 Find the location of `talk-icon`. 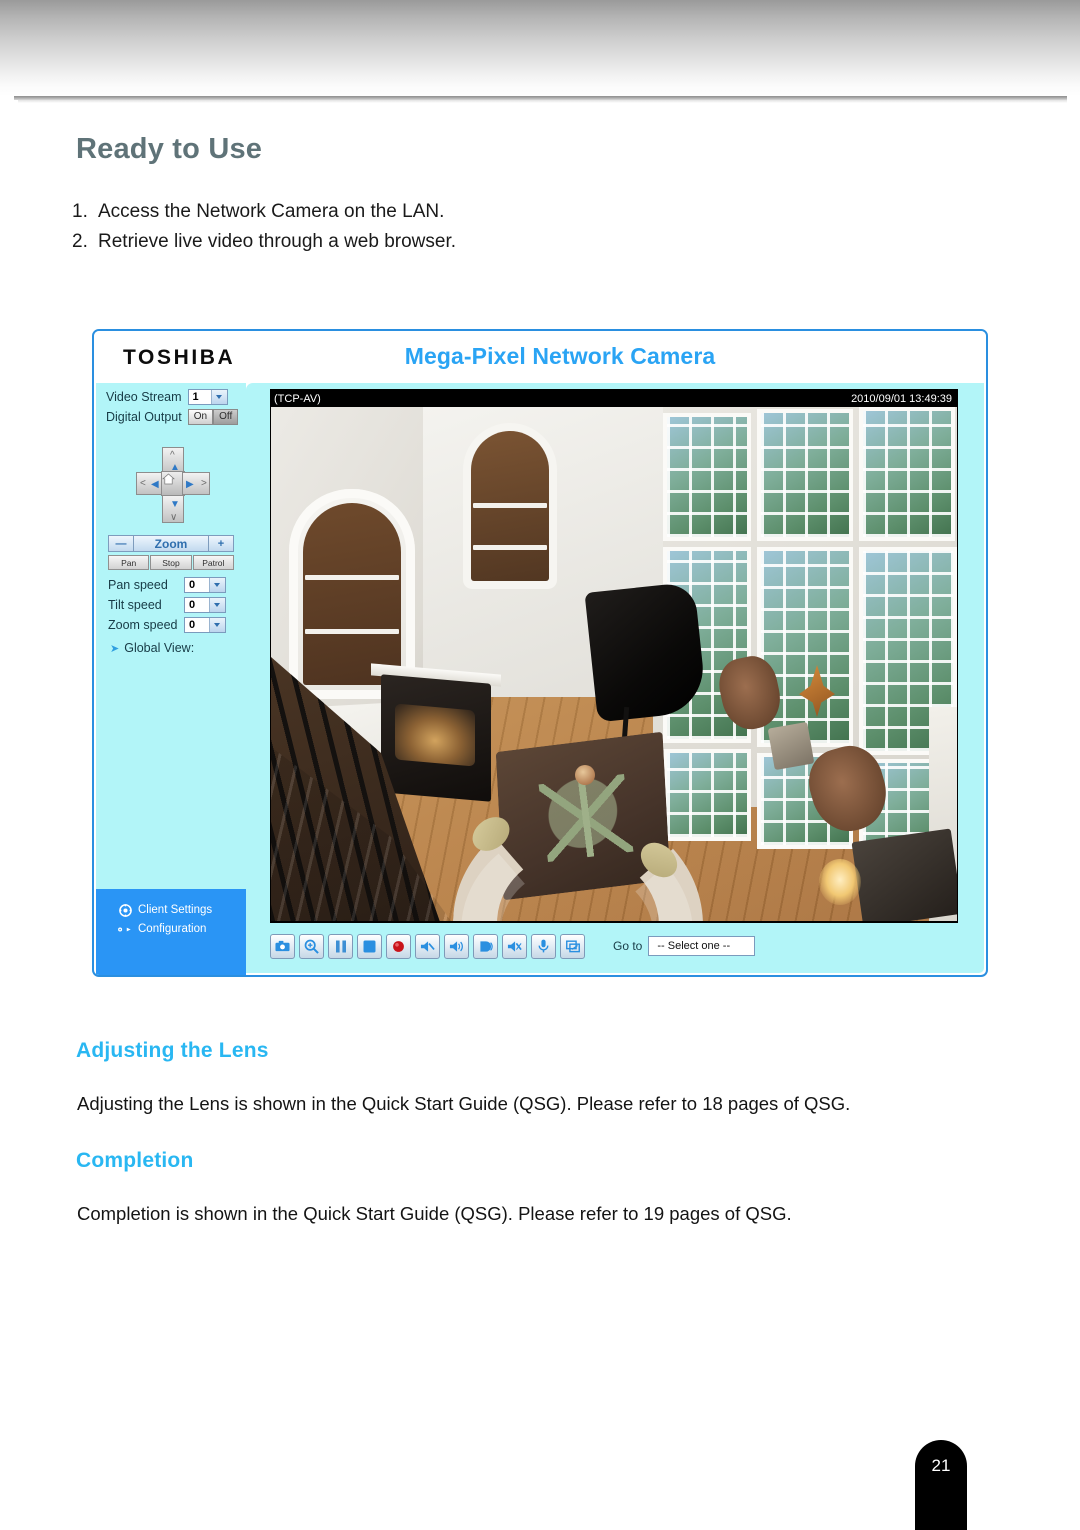

talk-icon is located at coordinates (486, 946).